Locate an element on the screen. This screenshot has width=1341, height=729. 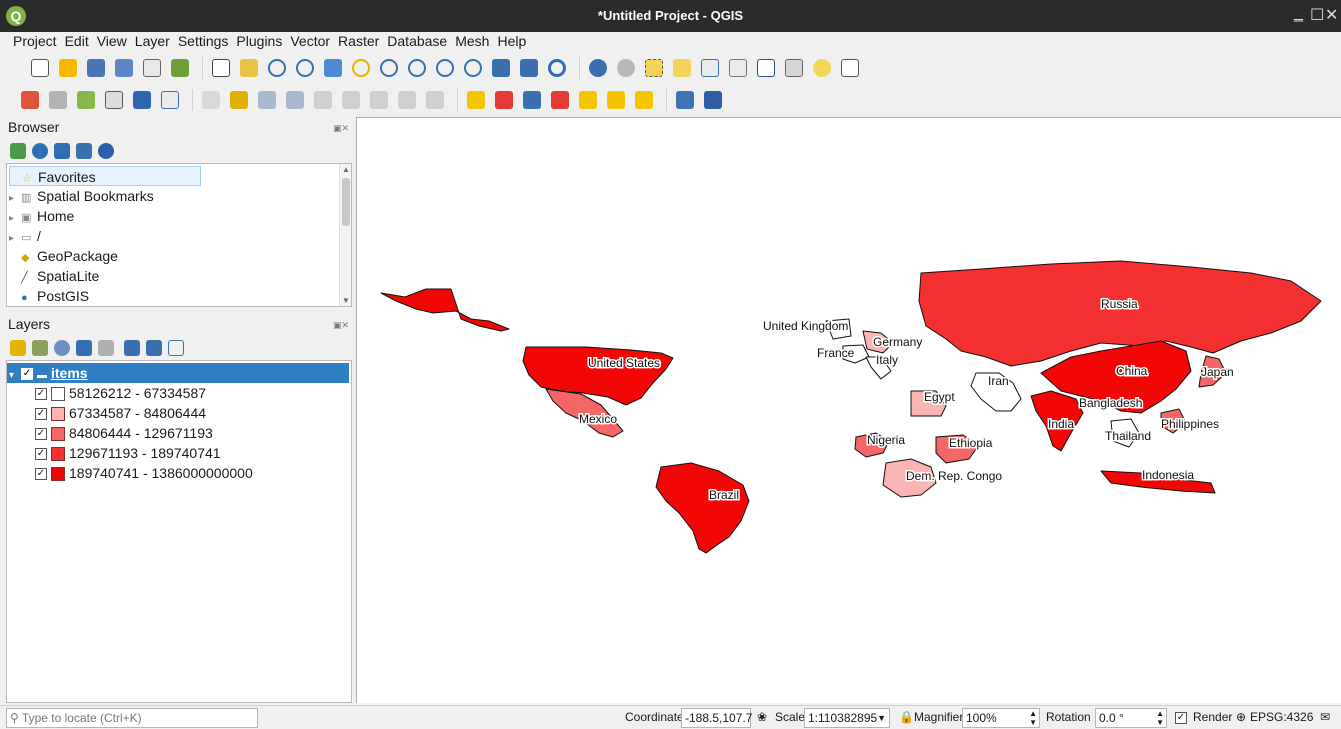
label-toolbar-icon is located at coordinates (407, 100).